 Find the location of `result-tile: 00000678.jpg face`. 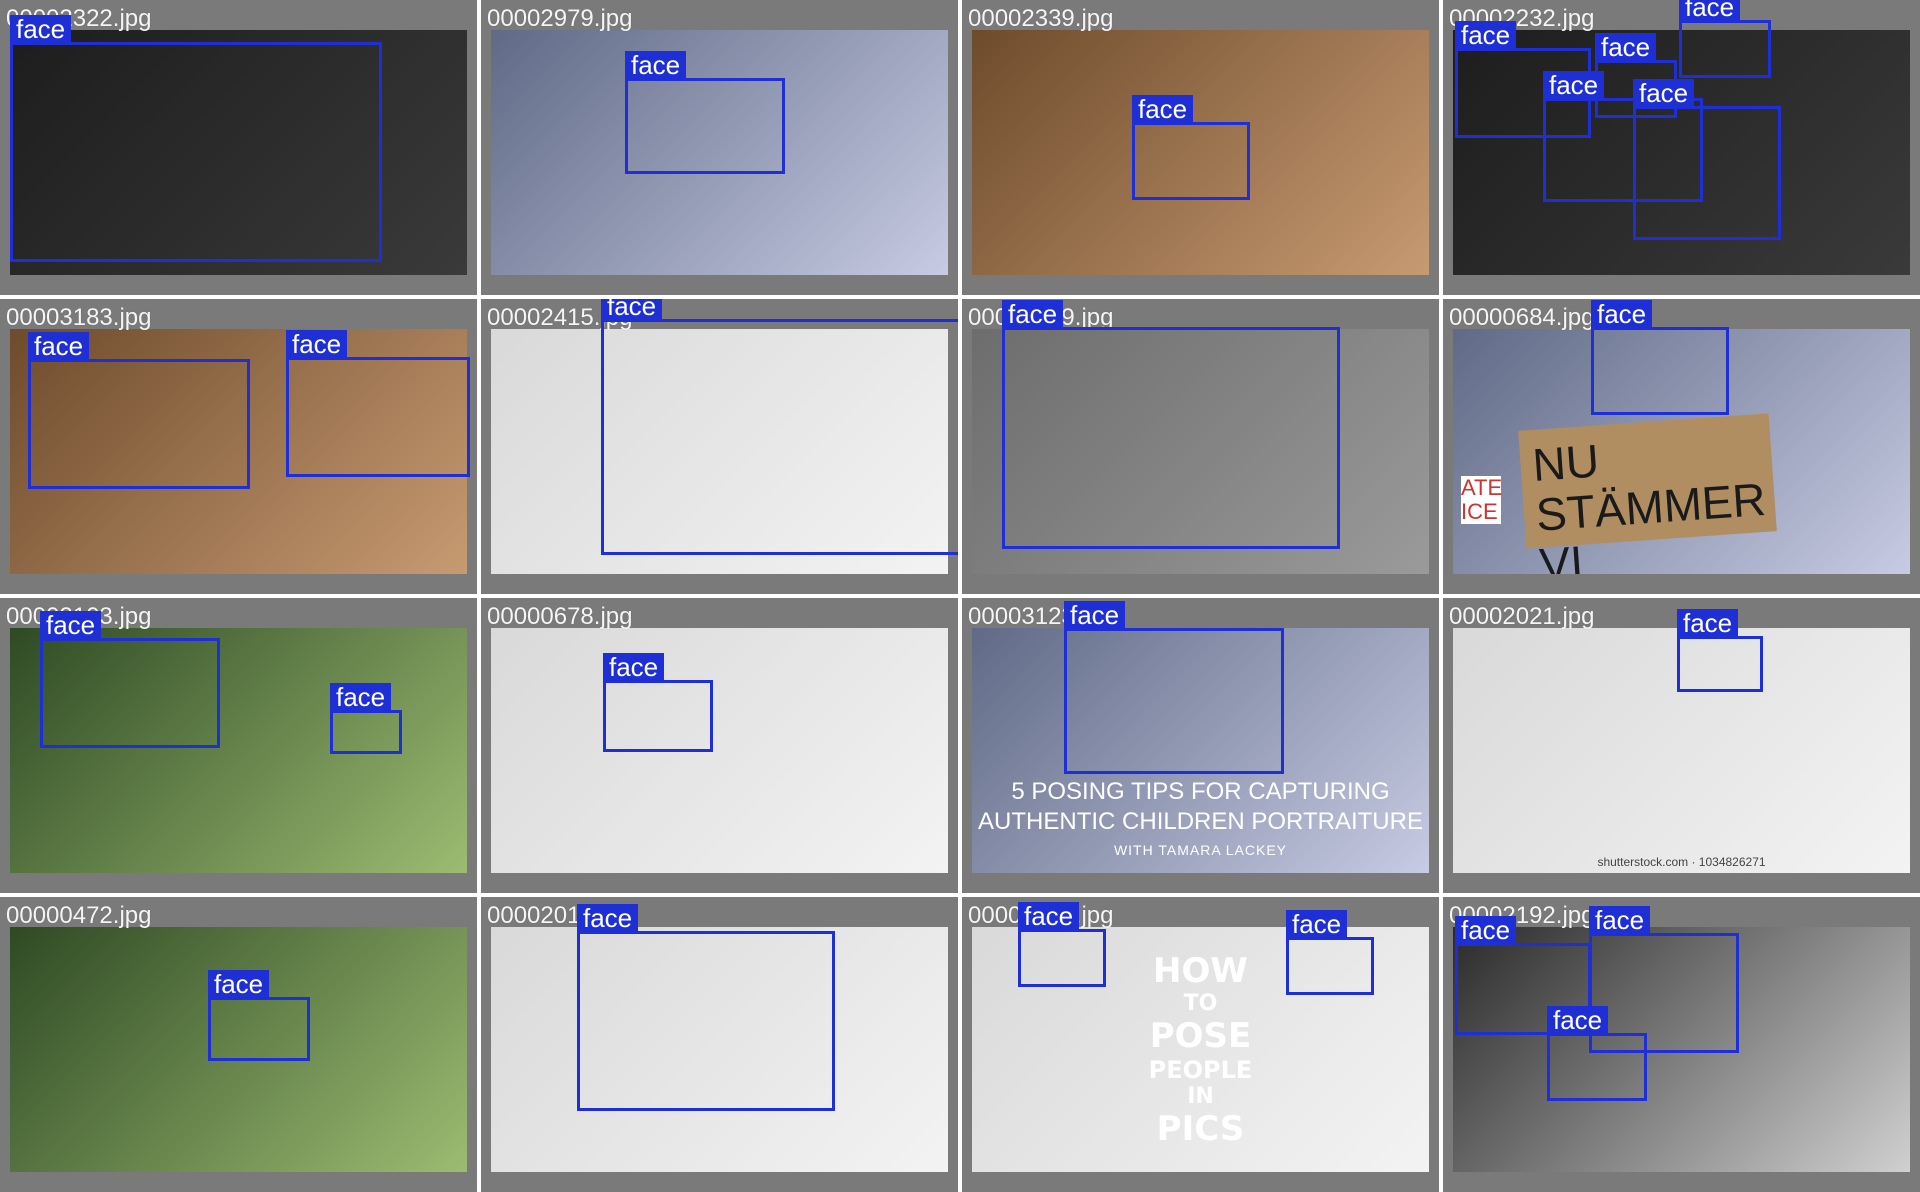

result-tile: 00000678.jpg face is located at coordinates (719, 745).